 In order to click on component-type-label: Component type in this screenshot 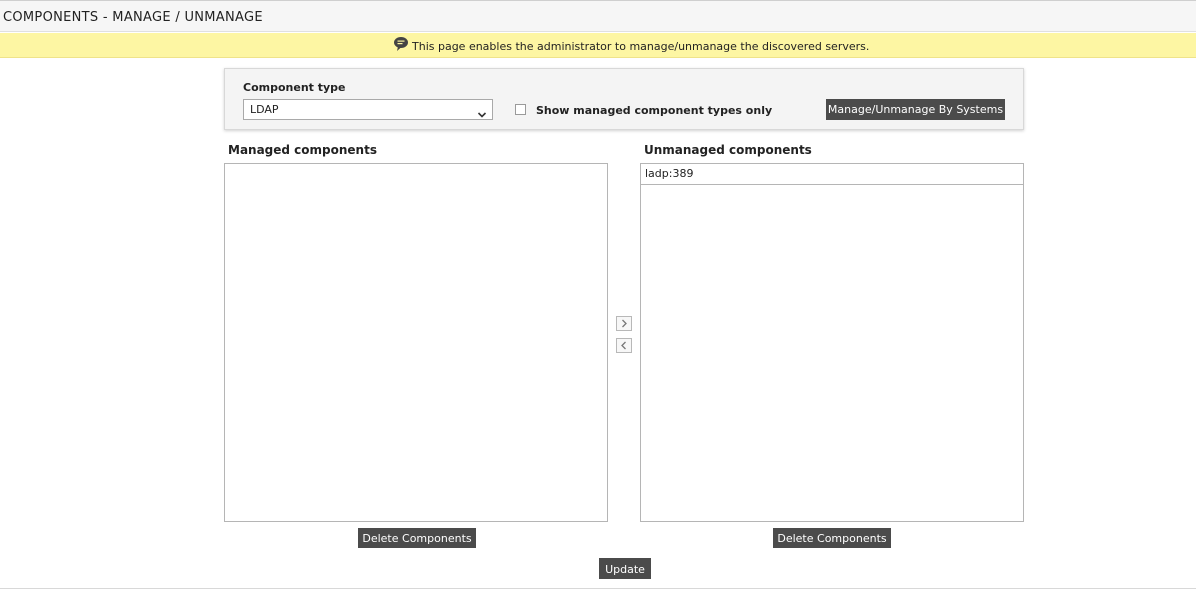, I will do `click(294, 87)`.